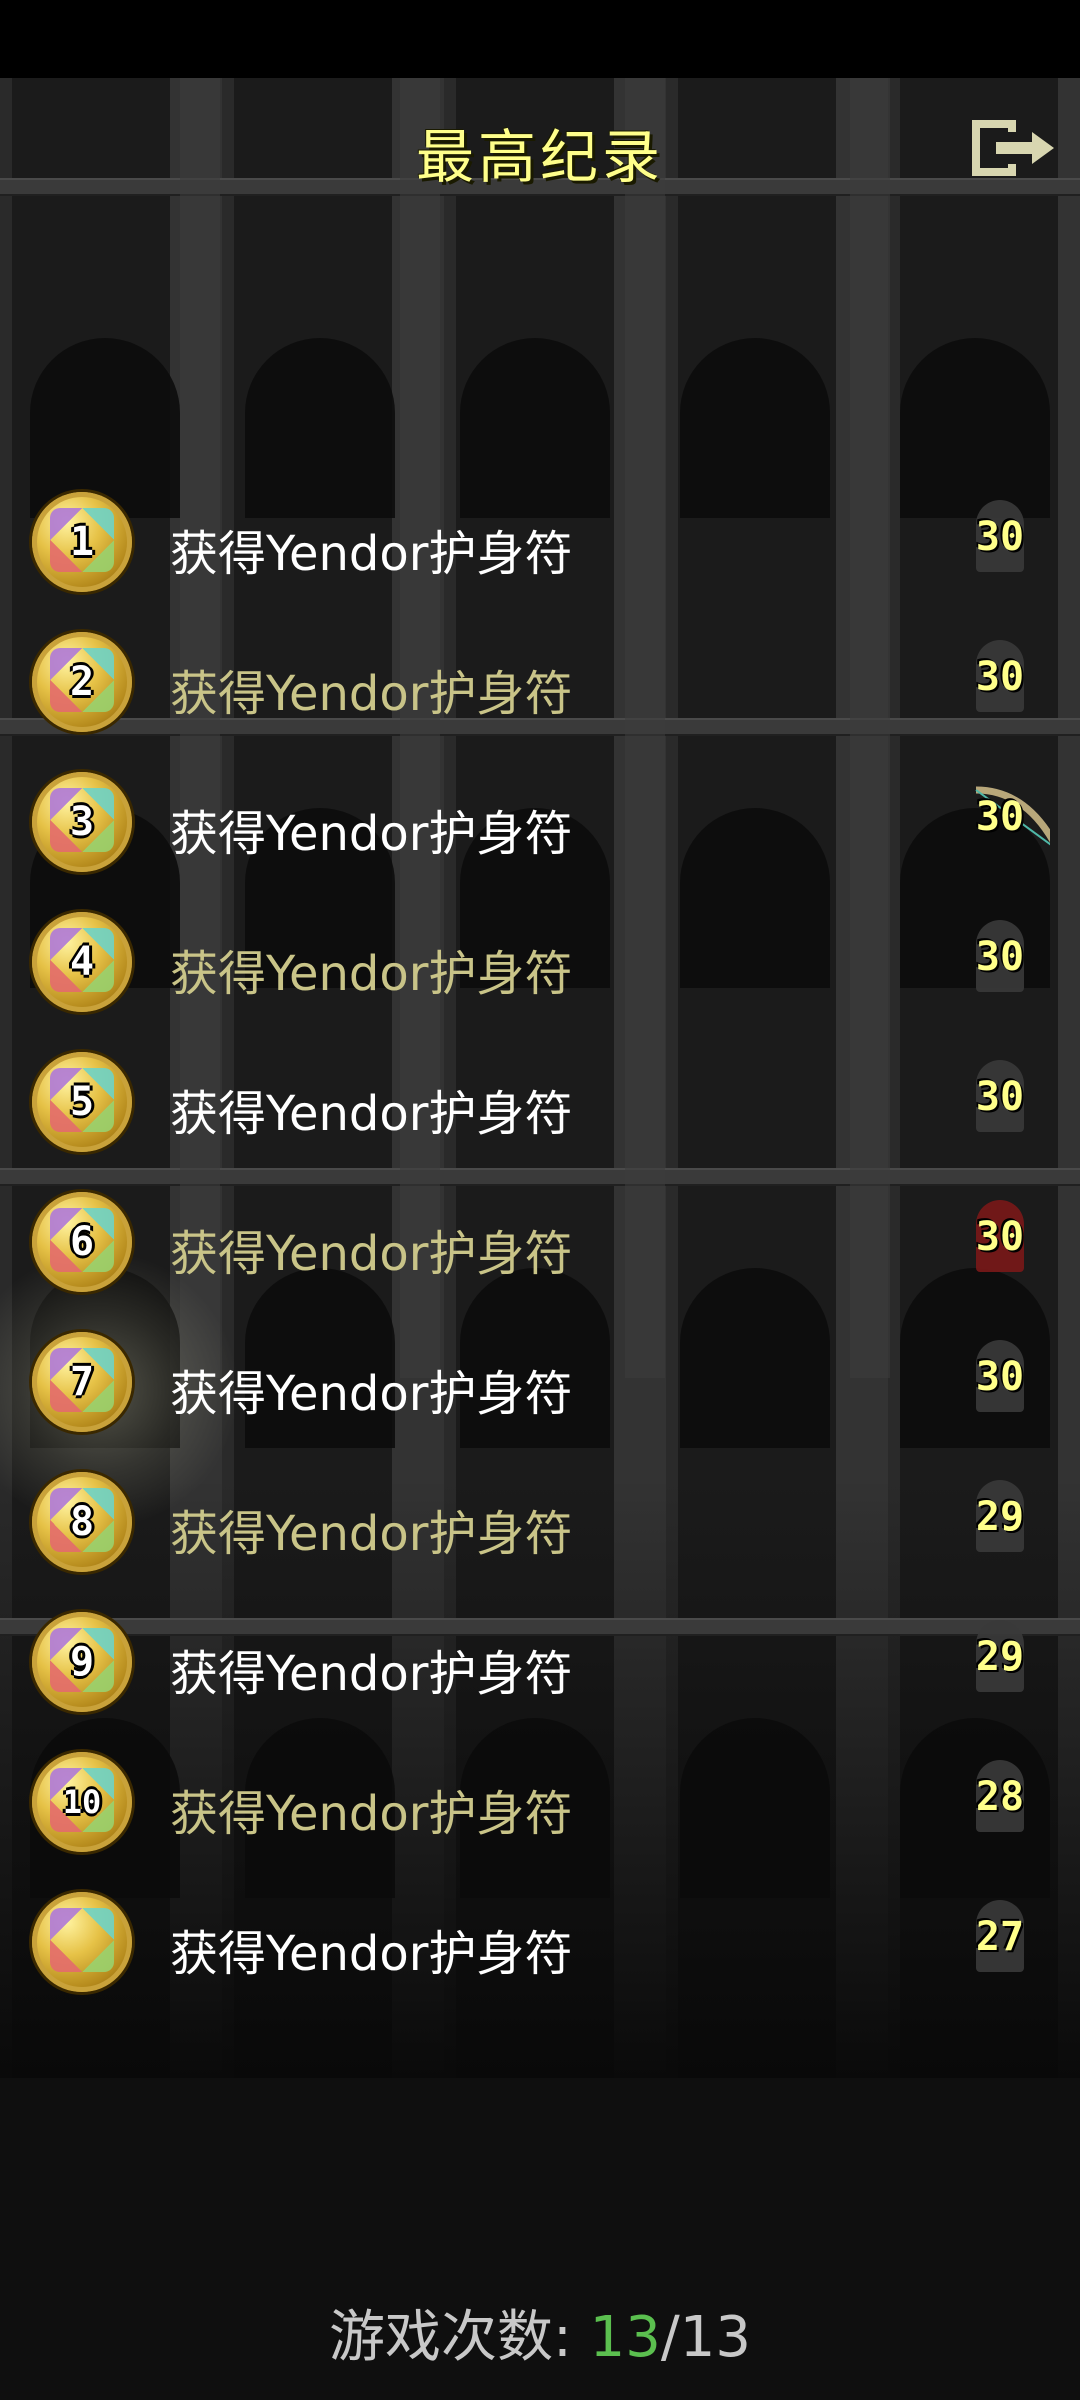 This screenshot has height=2400, width=1080. What do you see at coordinates (715, 2337) in the screenshot?
I see `games-played-total: 13` at bounding box center [715, 2337].